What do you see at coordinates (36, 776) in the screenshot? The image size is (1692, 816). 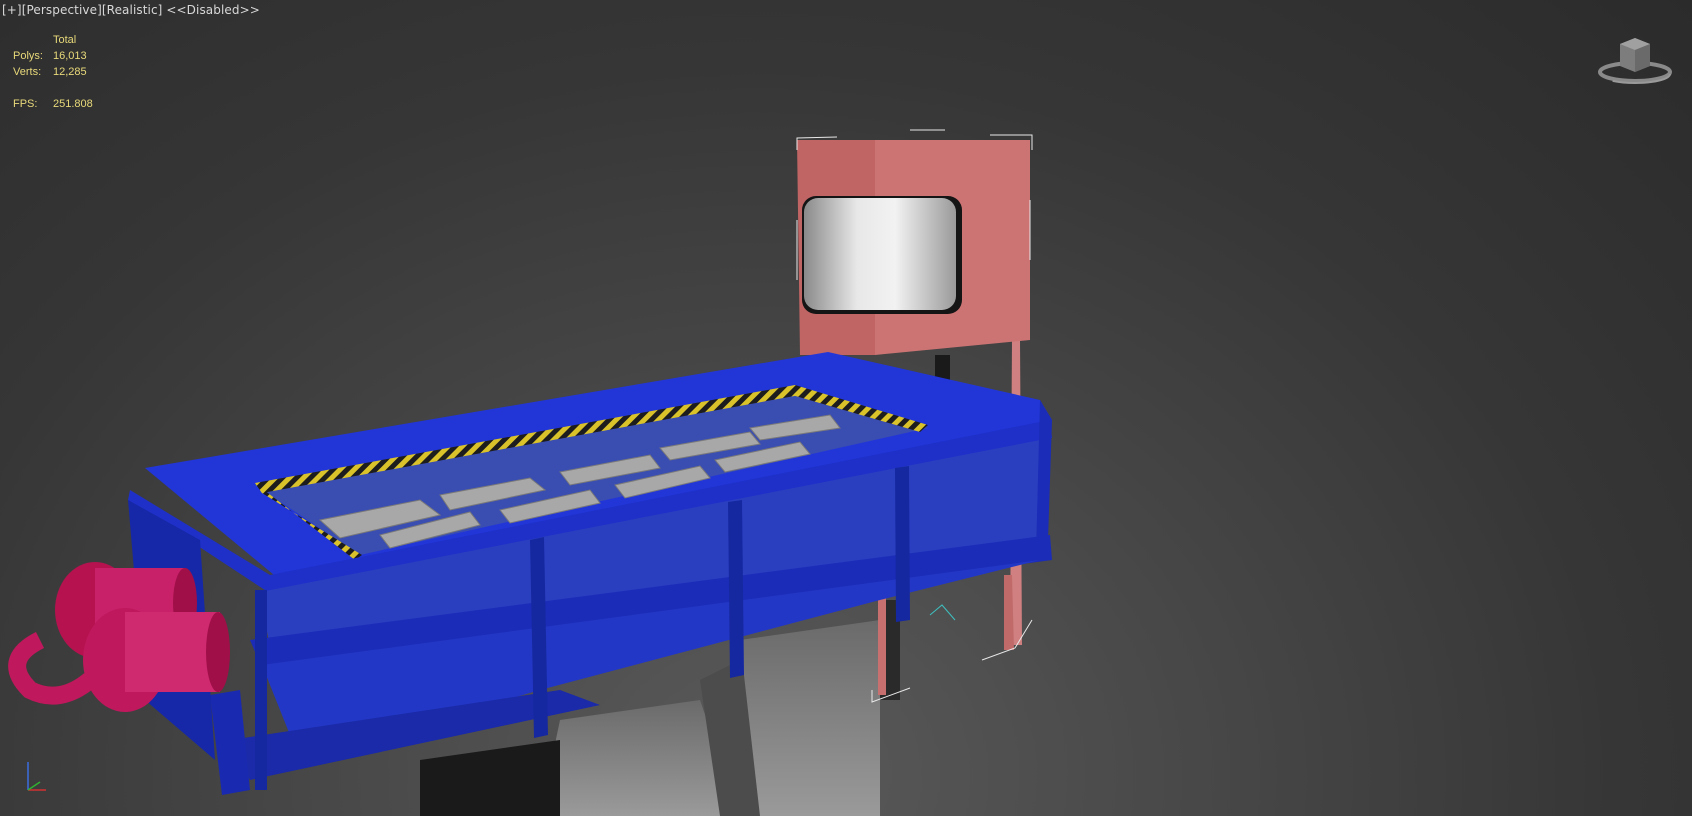 I see `axis-tripod-icon` at bounding box center [36, 776].